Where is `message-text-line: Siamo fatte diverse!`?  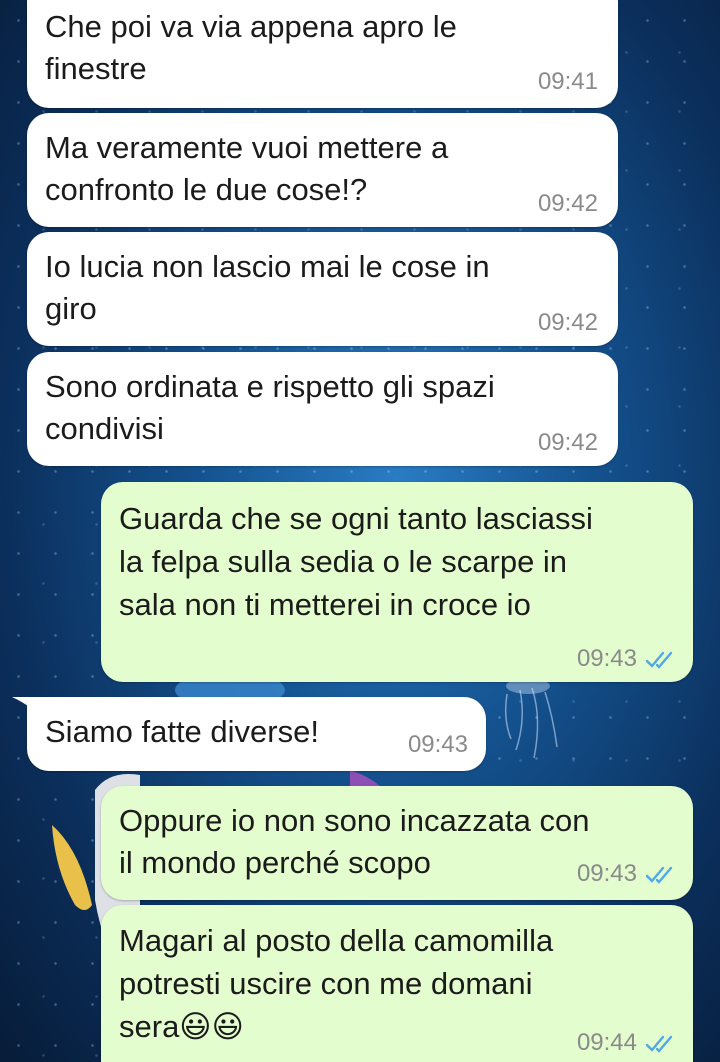
message-text-line: Siamo fatte diverse! is located at coordinates (182, 731).